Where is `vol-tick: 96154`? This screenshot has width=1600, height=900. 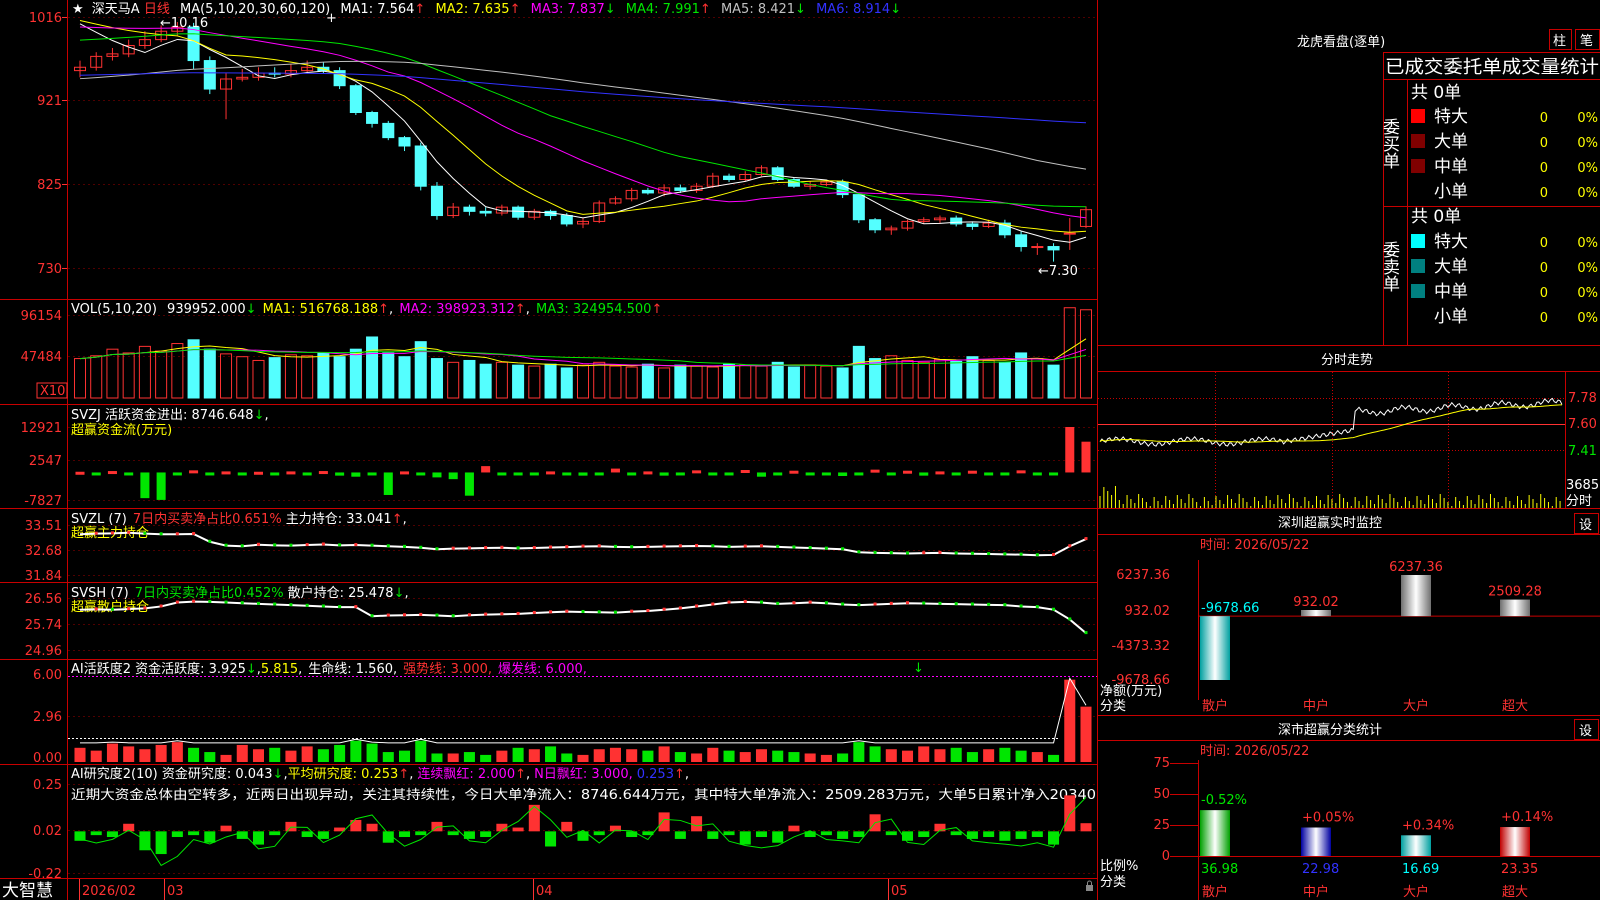 vol-tick: 96154 is located at coordinates (41, 316).